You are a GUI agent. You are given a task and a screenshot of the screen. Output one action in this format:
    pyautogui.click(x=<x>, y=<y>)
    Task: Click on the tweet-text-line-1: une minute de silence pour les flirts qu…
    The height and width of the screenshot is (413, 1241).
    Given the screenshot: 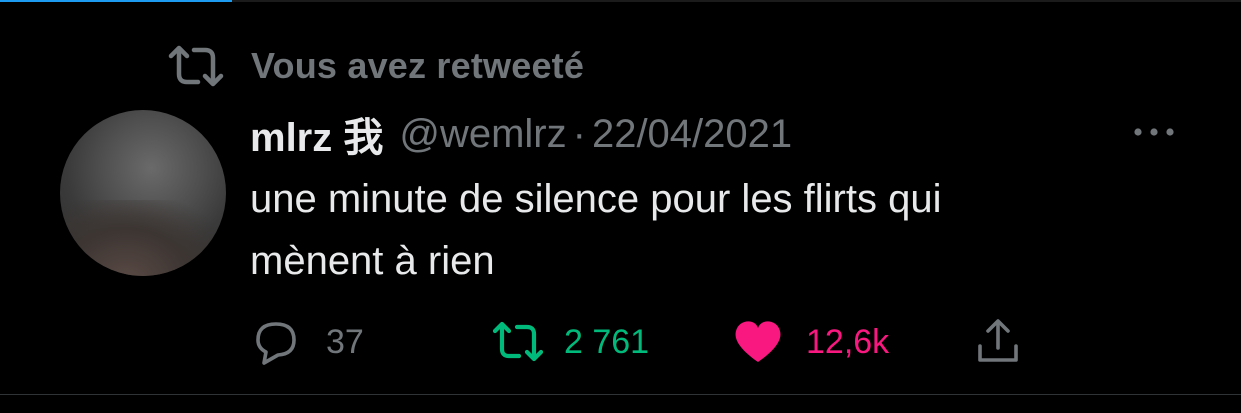 What is the action you would take?
    pyautogui.click(x=596, y=199)
    